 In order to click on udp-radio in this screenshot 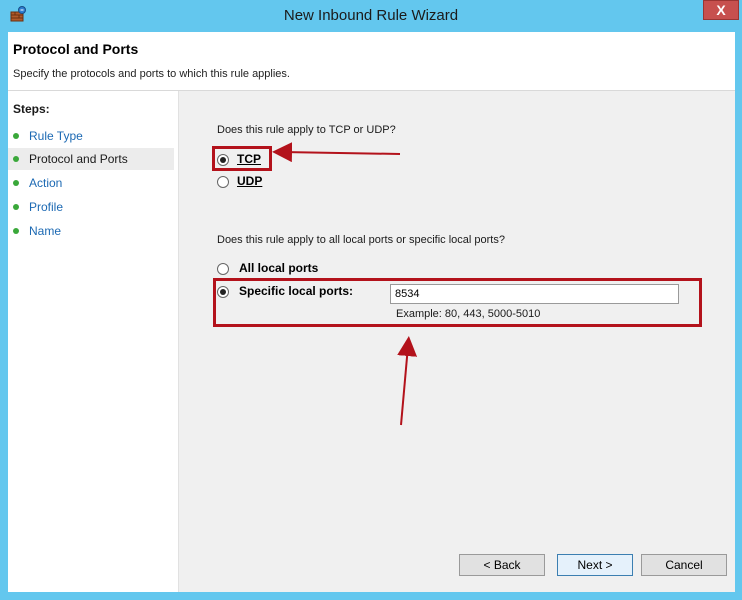, I will do `click(223, 182)`.